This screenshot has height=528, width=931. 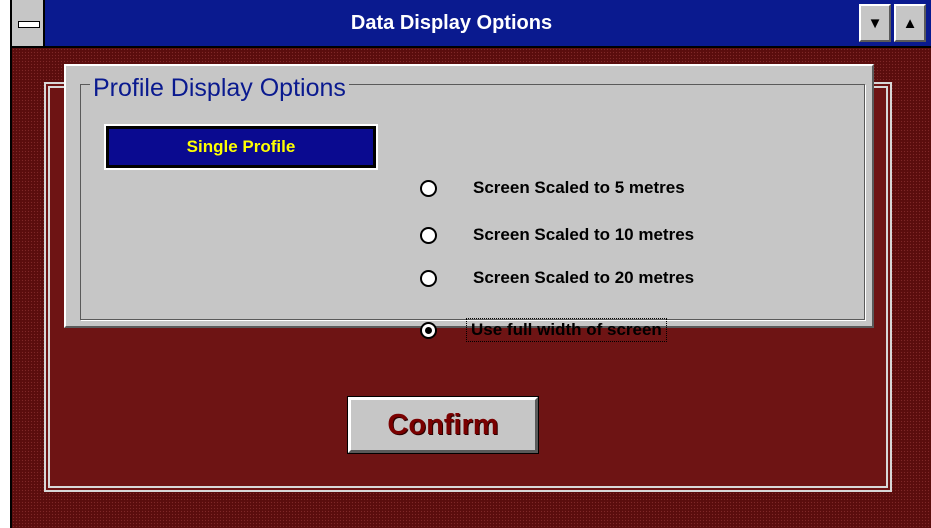 I want to click on group-label: Profile Display Options, so click(x=219, y=88).